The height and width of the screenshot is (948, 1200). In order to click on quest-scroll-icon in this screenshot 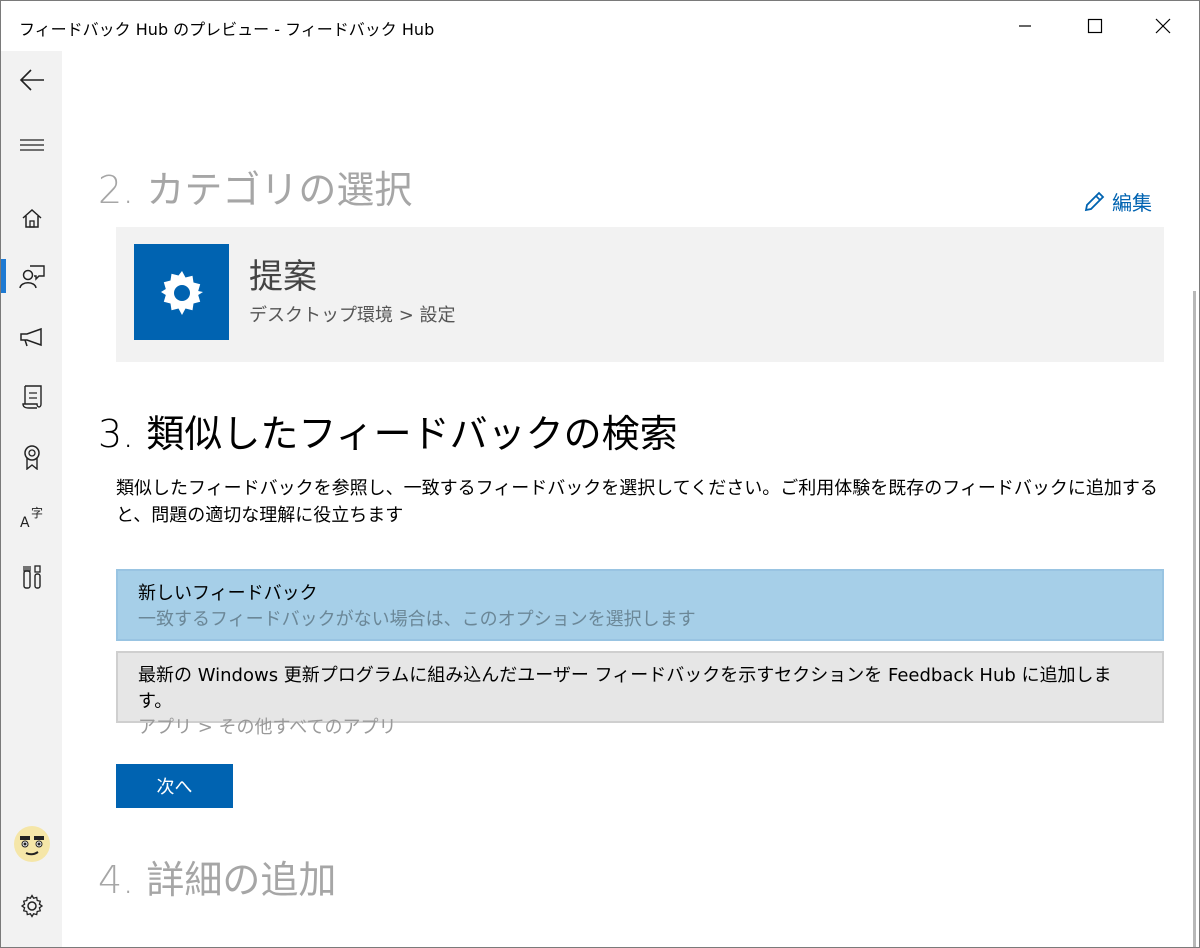, I will do `click(31, 397)`.